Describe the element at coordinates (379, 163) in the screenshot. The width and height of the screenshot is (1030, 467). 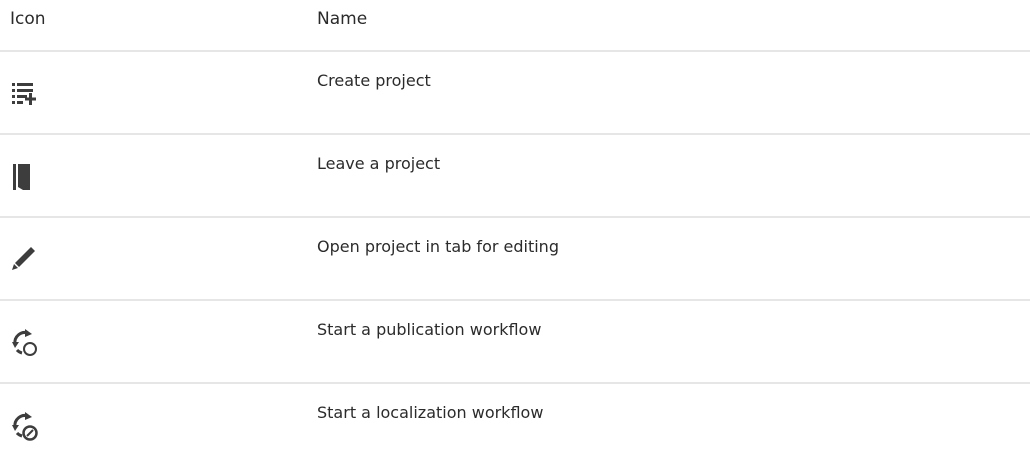
I see `row-name: Leave a project` at that location.